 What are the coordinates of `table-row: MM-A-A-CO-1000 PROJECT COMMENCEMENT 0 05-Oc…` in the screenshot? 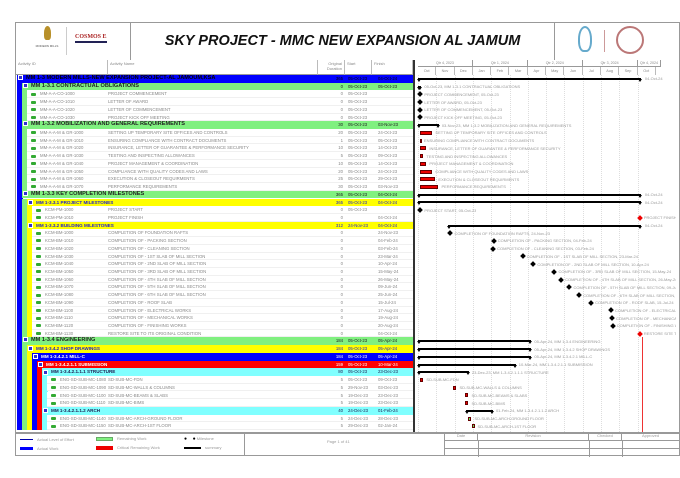 It's located at (220, 94).